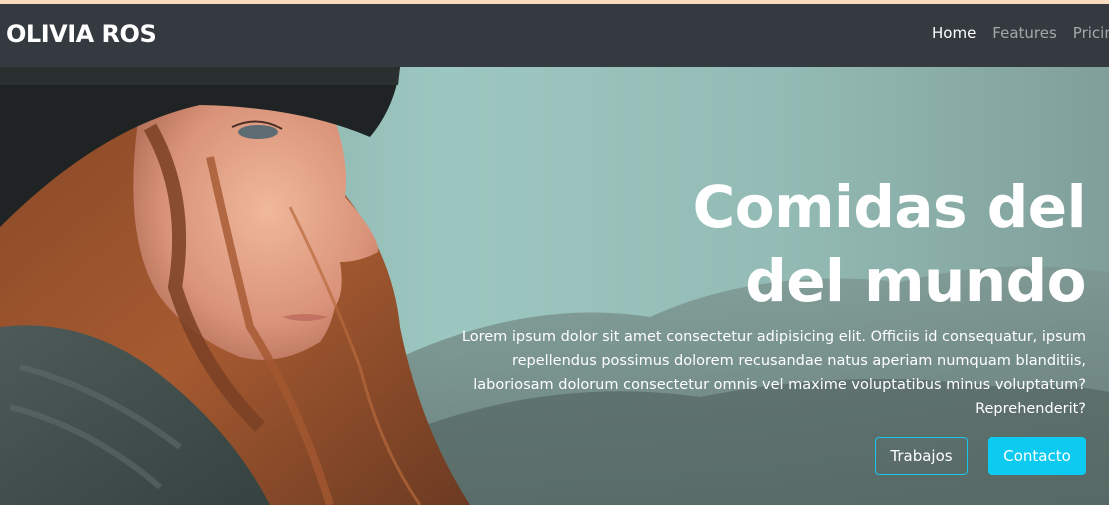  I want to click on trabajos-button: Trabajos, so click(921, 456).